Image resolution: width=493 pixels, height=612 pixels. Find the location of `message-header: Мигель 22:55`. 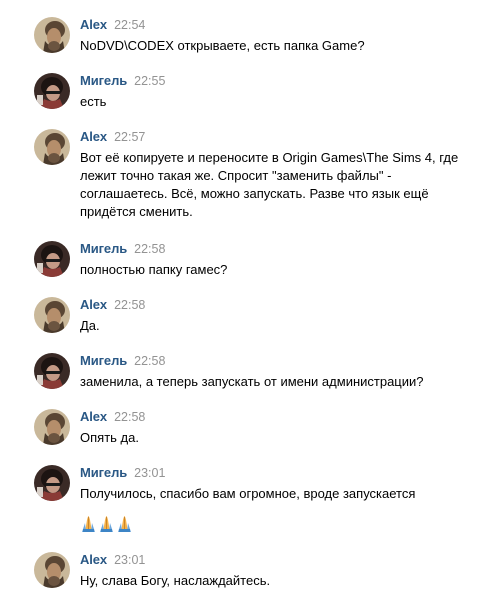

message-header: Мигель 22:55 is located at coordinates (122, 81).